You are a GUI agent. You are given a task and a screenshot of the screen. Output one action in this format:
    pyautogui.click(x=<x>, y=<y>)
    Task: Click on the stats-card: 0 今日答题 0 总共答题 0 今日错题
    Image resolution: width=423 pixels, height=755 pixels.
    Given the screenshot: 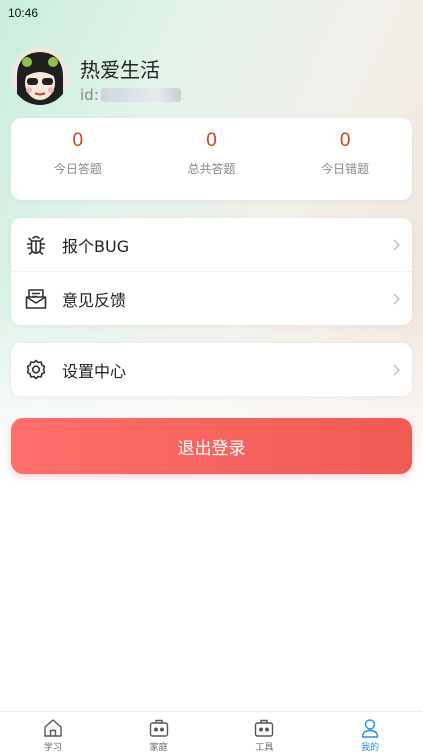 What is the action you would take?
    pyautogui.click(x=211, y=159)
    